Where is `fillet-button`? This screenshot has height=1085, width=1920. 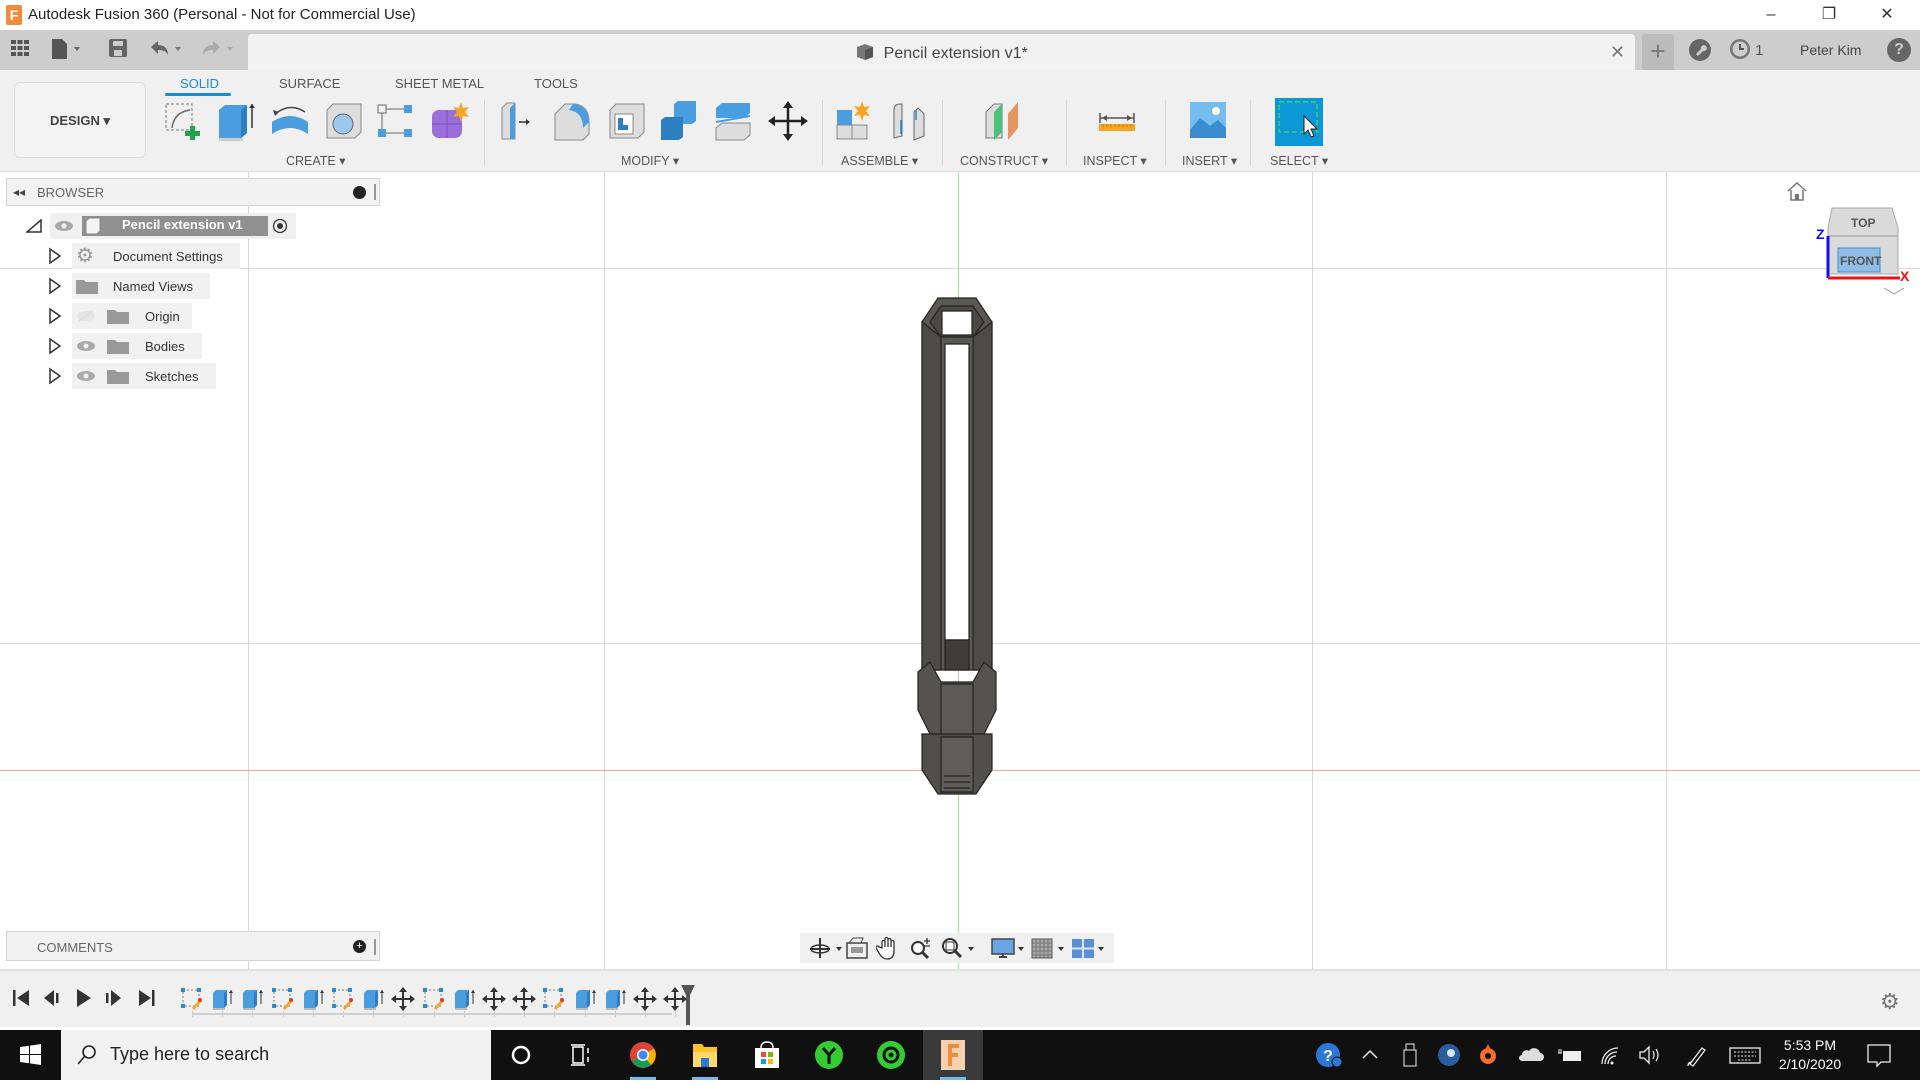
fillet-button is located at coordinates (572, 121).